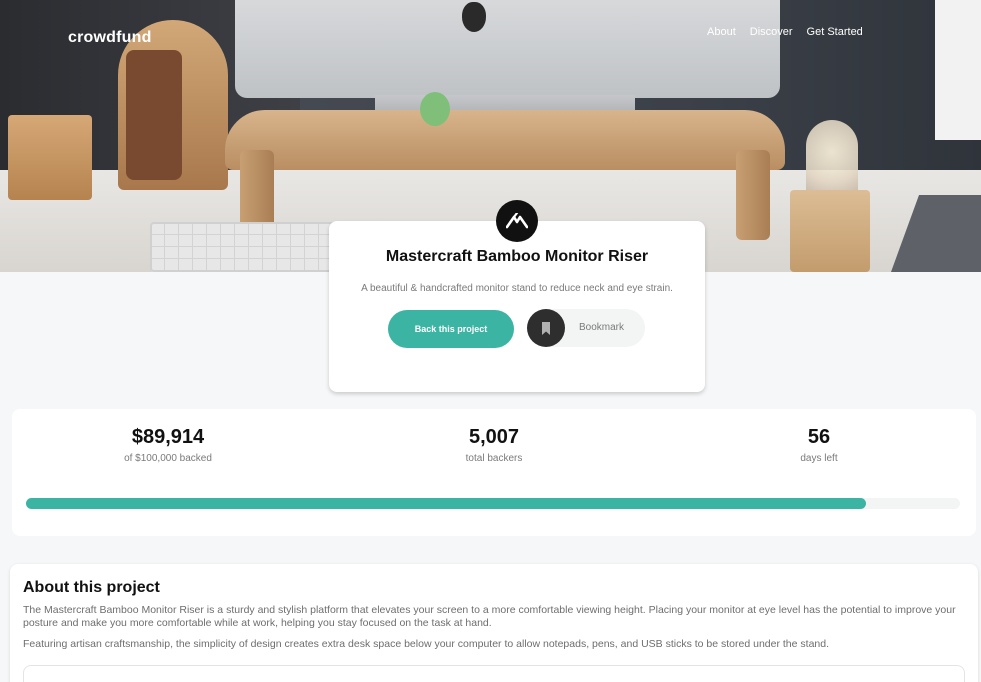 Image resolution: width=981 pixels, height=682 pixels. I want to click on nav-link-about: About, so click(721, 32).